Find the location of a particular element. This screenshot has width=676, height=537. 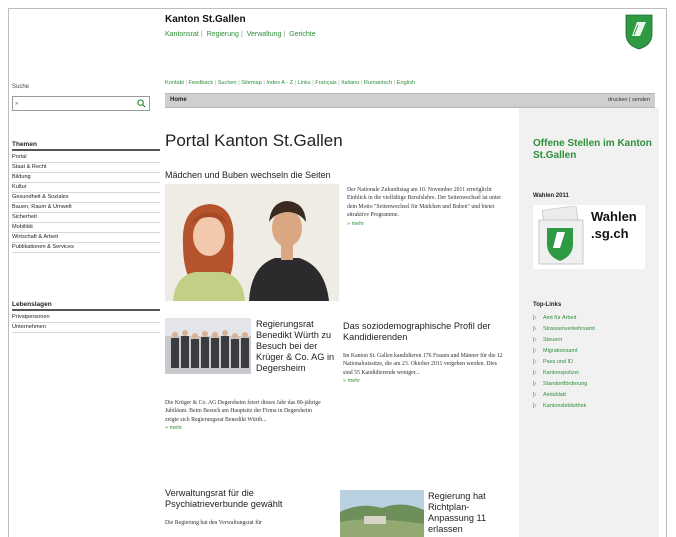

sidebar-item-bauen: Bauen, Raum & Umwelt is located at coordinates (86, 208).